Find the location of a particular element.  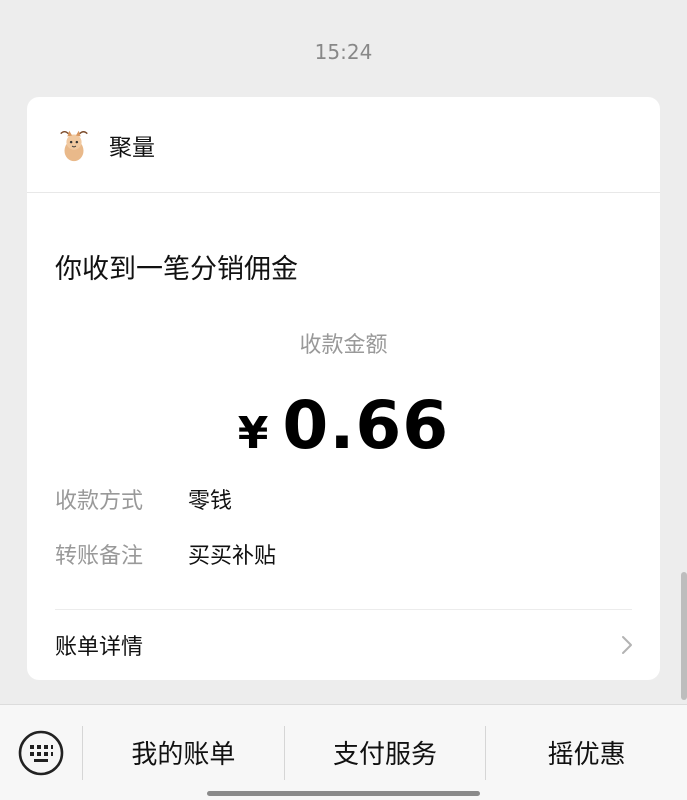

keyboard-icon is located at coordinates (41, 752).